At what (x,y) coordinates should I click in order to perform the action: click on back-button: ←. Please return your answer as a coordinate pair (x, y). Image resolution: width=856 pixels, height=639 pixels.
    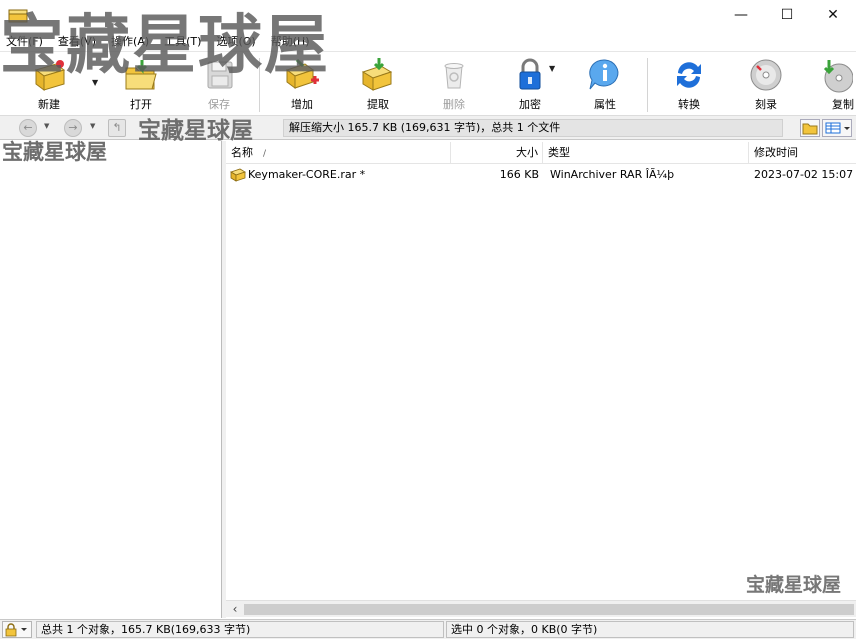
    Looking at the image, I should click on (28, 128).